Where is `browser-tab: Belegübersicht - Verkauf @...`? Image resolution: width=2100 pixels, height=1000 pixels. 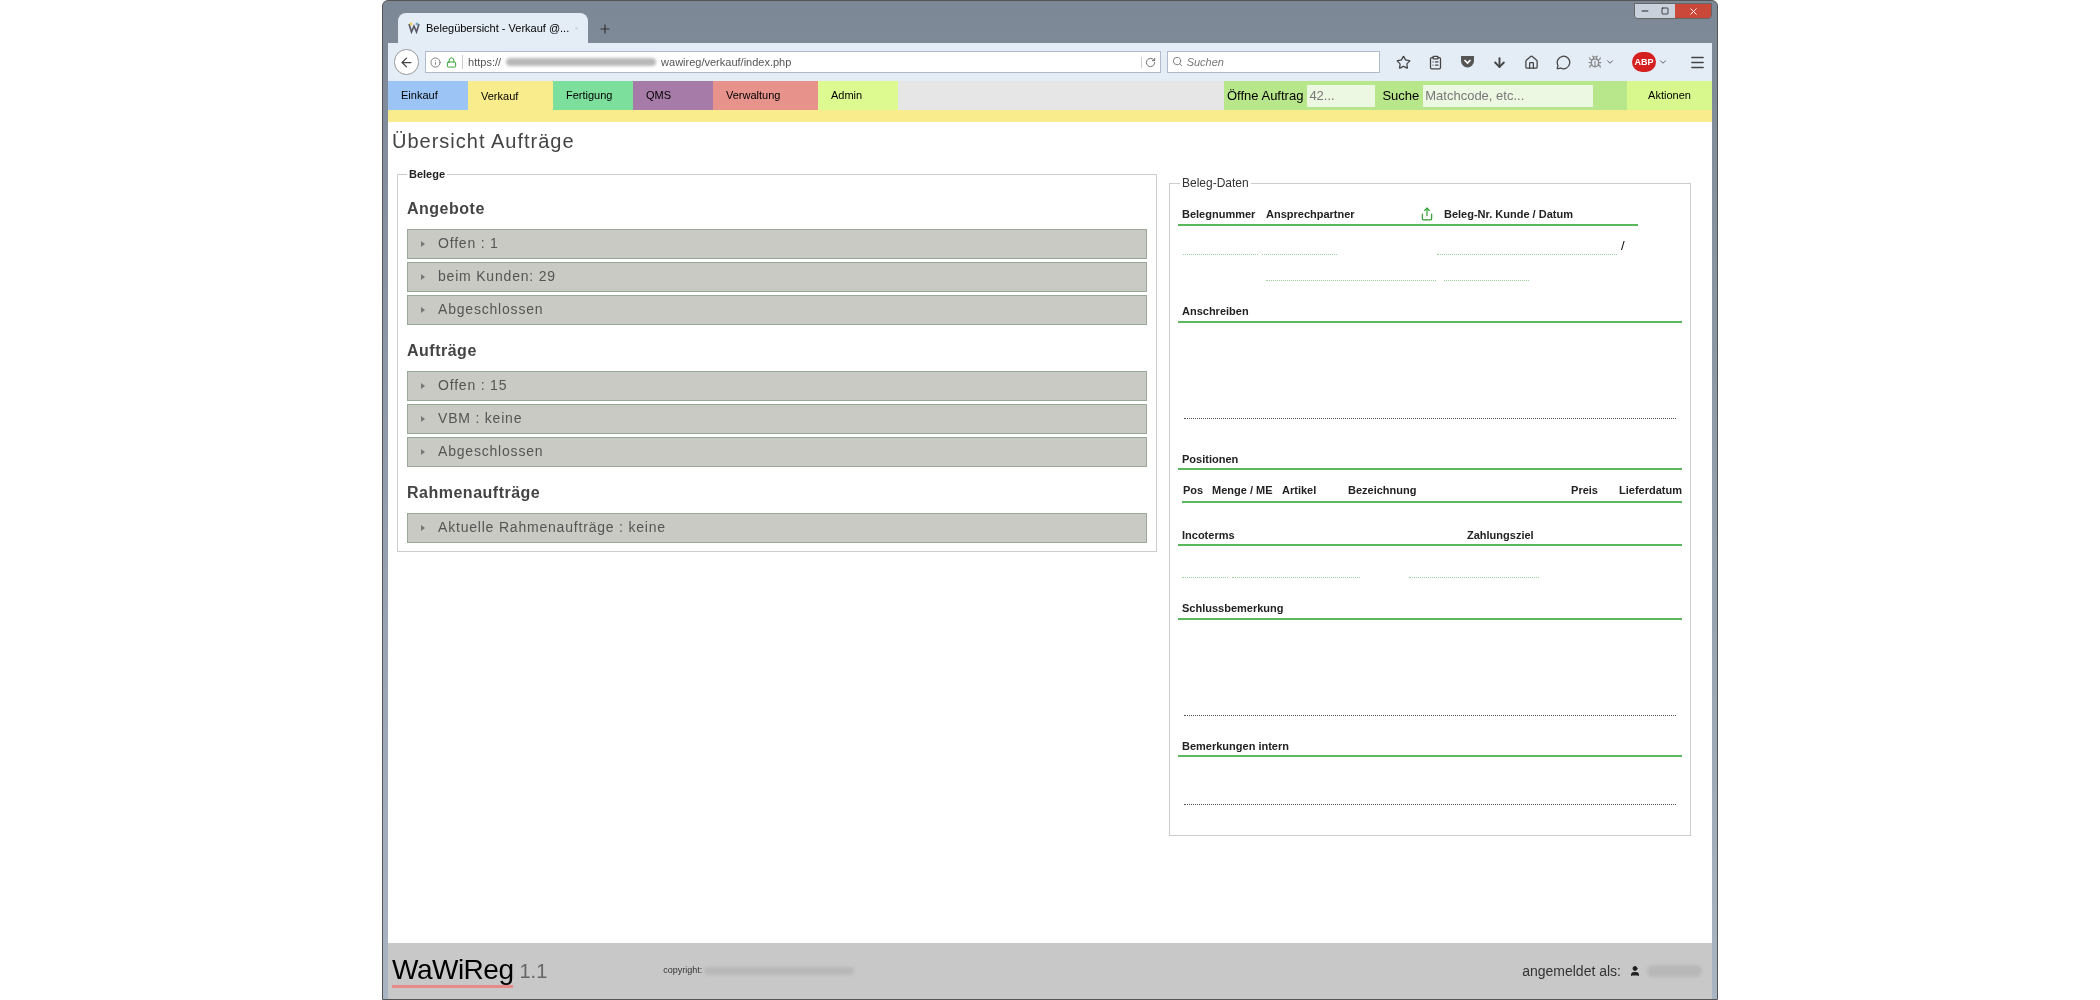
browser-tab: Belegübersicht - Verkauf @... is located at coordinates (493, 28).